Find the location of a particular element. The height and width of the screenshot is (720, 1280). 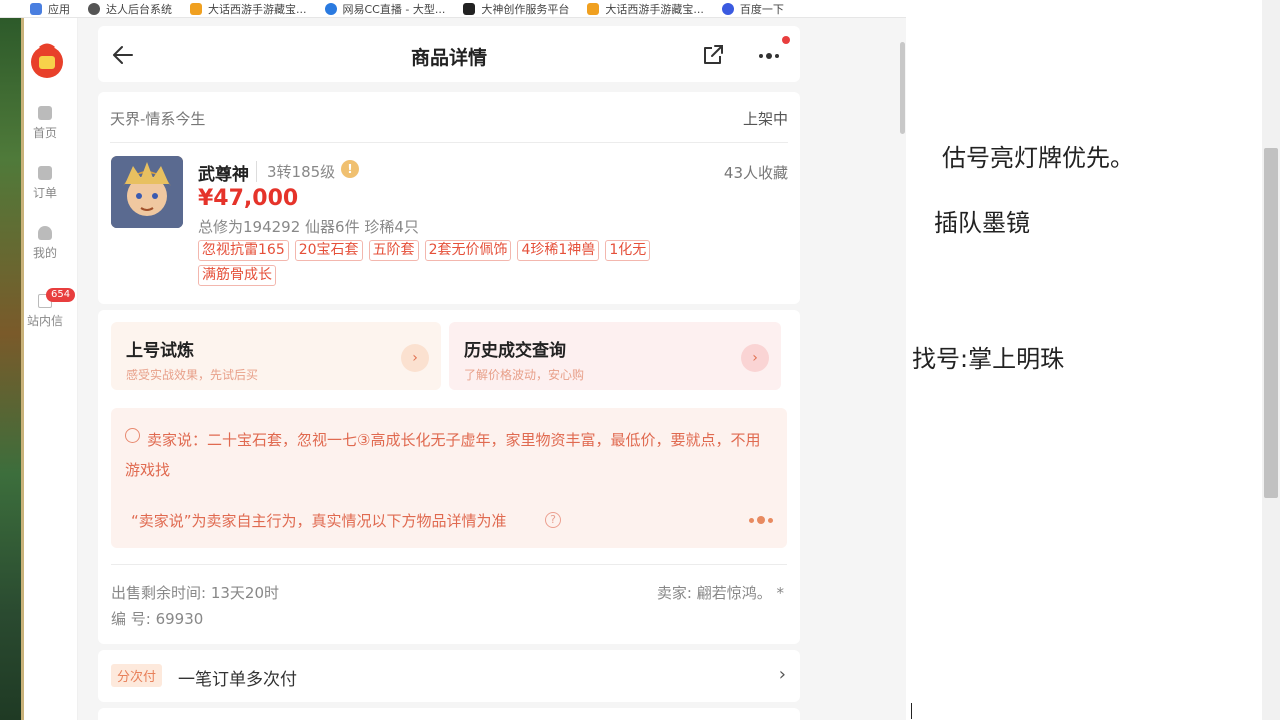

text-cursor is located at coordinates (911, 711).